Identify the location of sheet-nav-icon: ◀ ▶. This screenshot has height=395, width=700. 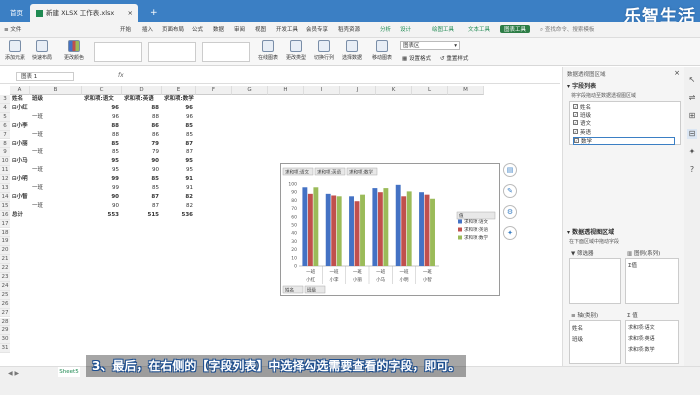
(13, 373).